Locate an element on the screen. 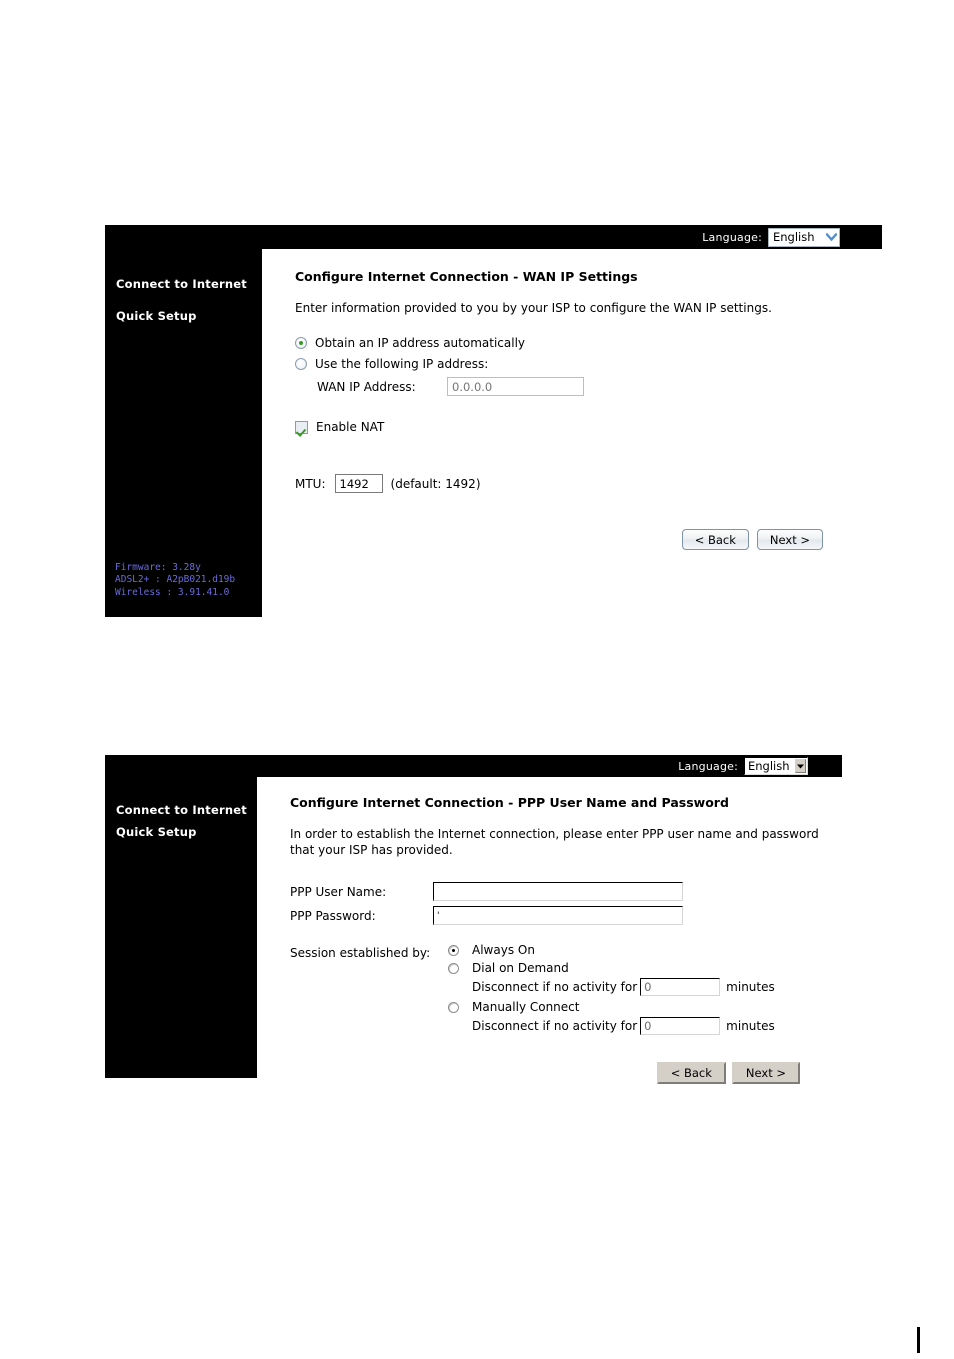 Image resolution: width=954 pixels, height=1359 pixels. disconnect-timeout-prefix-1: Disconnect if no activity for is located at coordinates (555, 987).